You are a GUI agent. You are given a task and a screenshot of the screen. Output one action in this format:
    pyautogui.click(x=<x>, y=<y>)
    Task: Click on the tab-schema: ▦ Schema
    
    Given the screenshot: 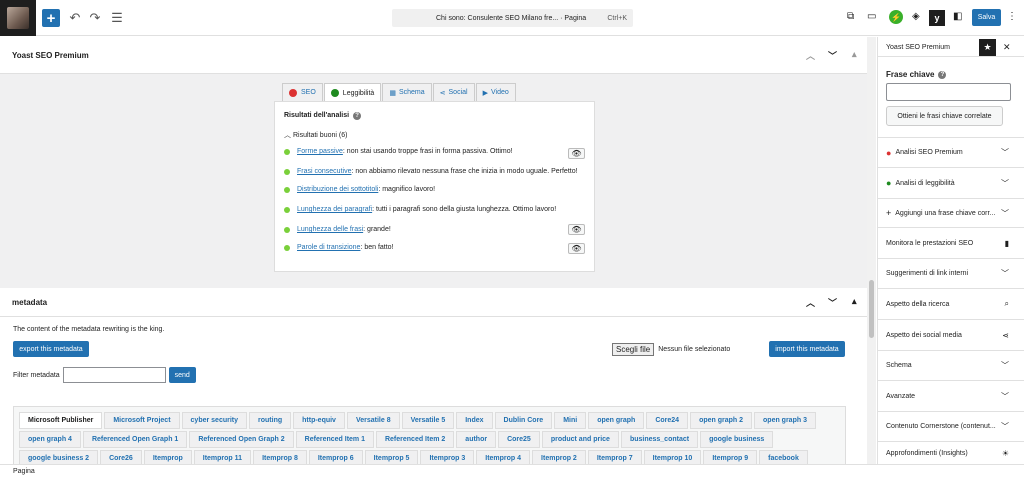 What is the action you would take?
    pyautogui.click(x=407, y=92)
    